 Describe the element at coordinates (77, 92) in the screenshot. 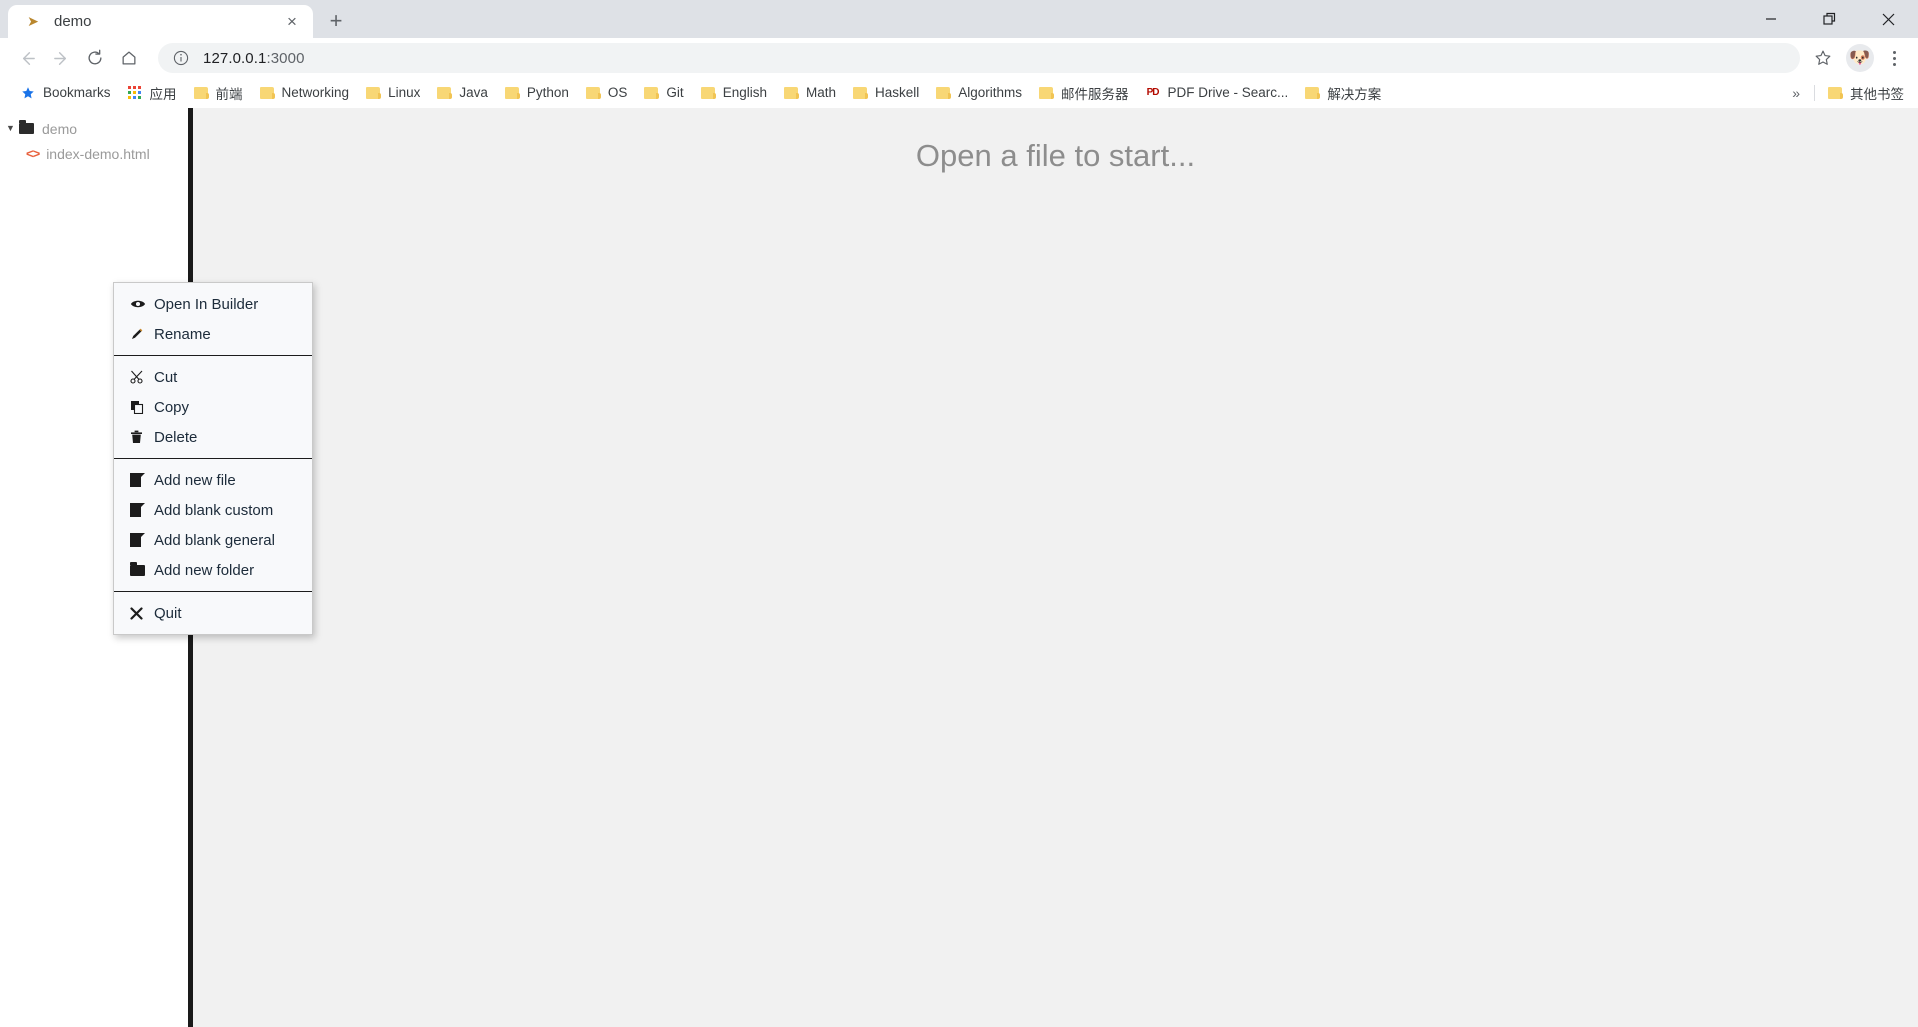

I see `bookmark-label: Bookmarks` at that location.